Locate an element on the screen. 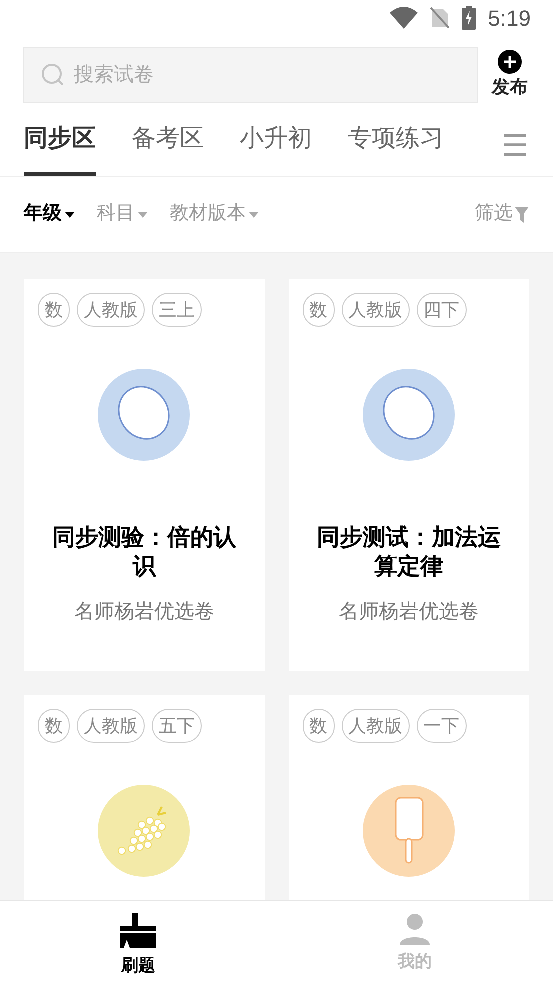 This screenshot has width=553, height=983. tab: 小升初 is located at coordinates (276, 148).